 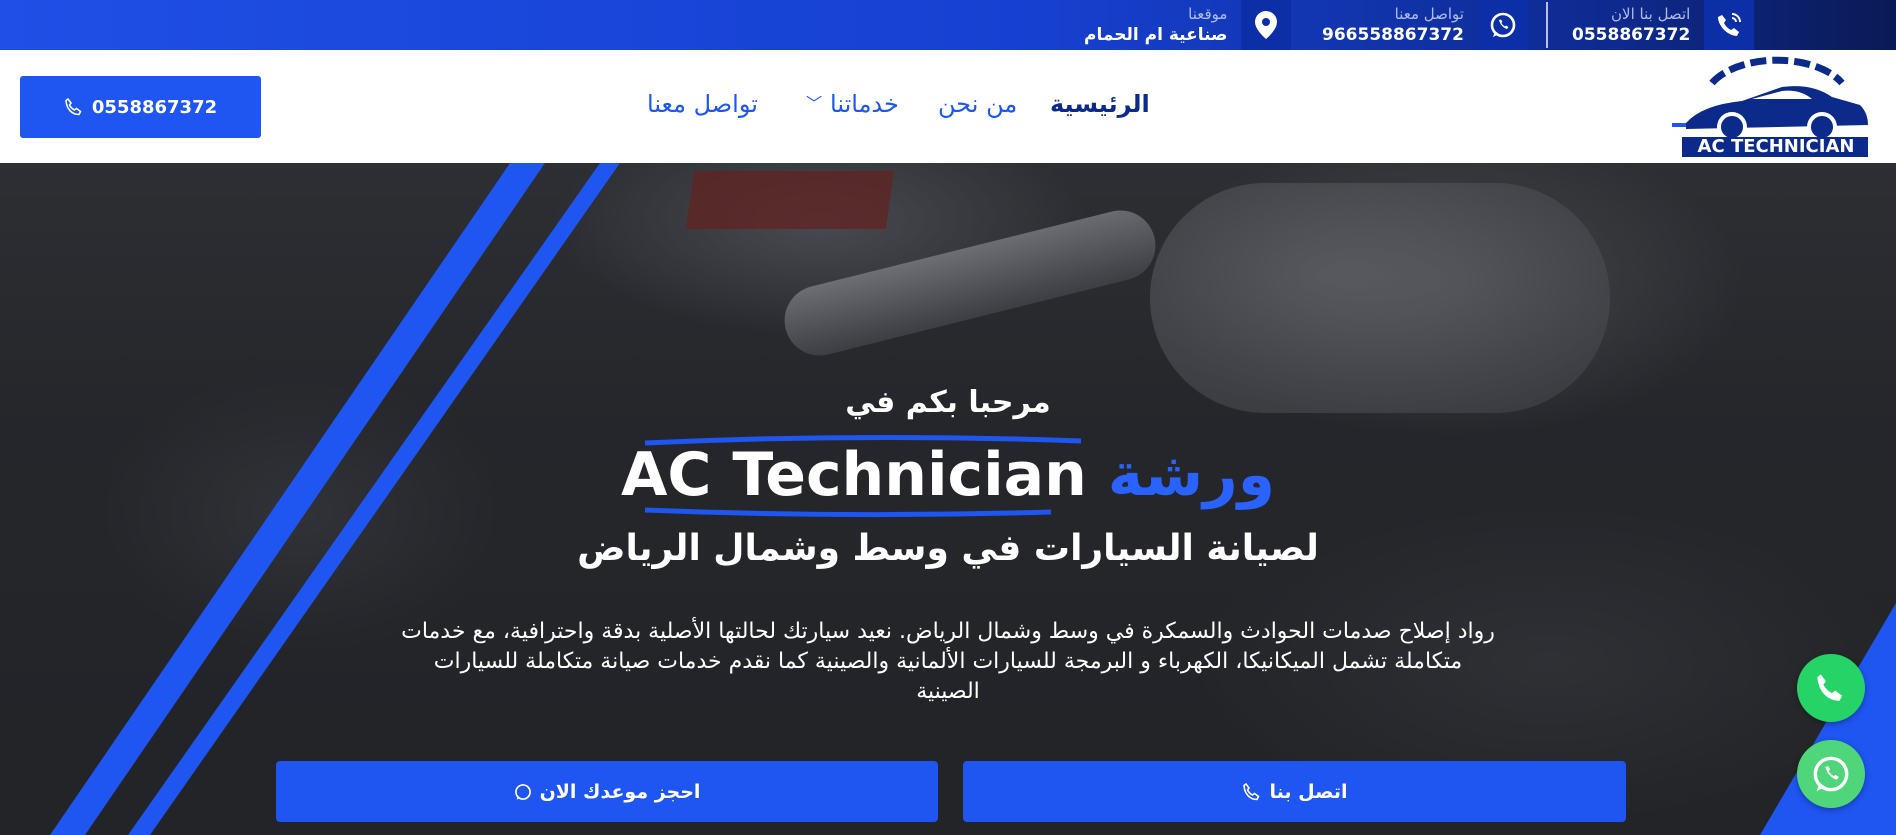 What do you see at coordinates (1266, 25) in the screenshot?
I see `map-pin-icon` at bounding box center [1266, 25].